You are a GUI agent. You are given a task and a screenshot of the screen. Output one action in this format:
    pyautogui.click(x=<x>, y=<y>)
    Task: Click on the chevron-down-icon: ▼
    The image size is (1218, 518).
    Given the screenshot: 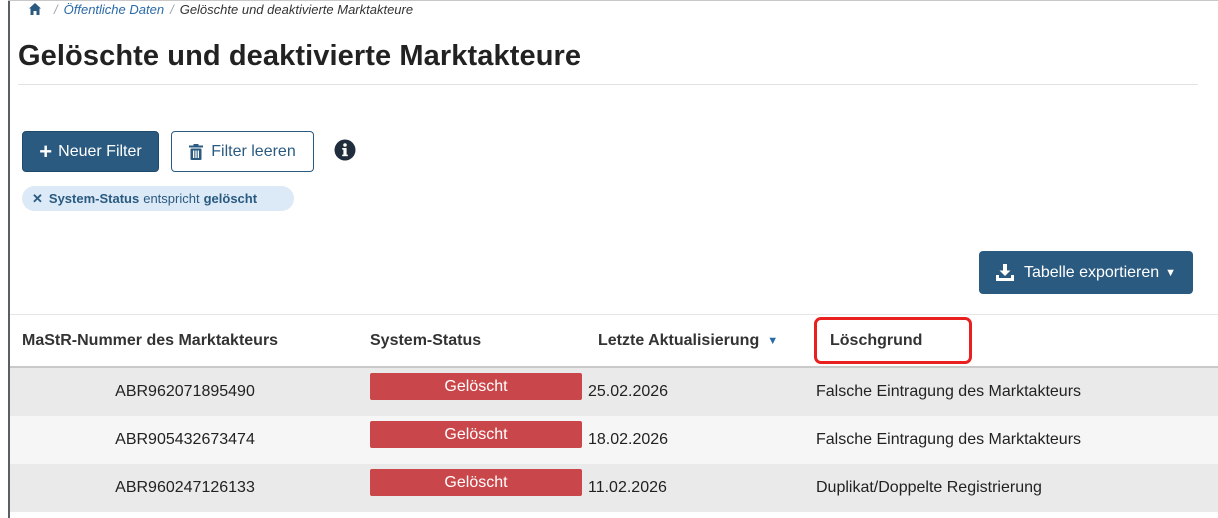 What is the action you would take?
    pyautogui.click(x=1171, y=272)
    